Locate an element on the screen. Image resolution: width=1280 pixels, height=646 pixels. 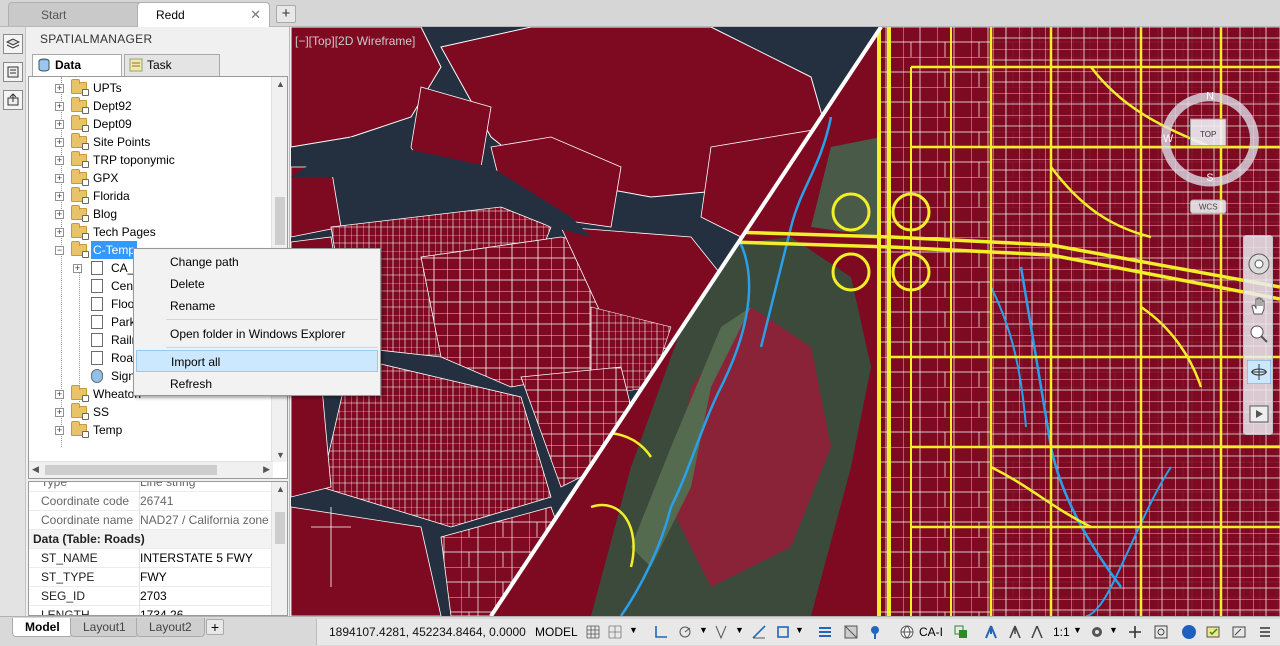
properties-scrollbar: ▲ is located at coordinates (279, 548).